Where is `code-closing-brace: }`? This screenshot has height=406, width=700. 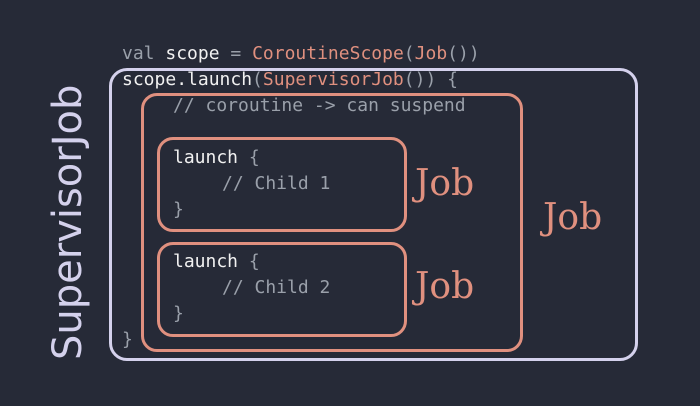
code-closing-brace: } is located at coordinates (127, 339).